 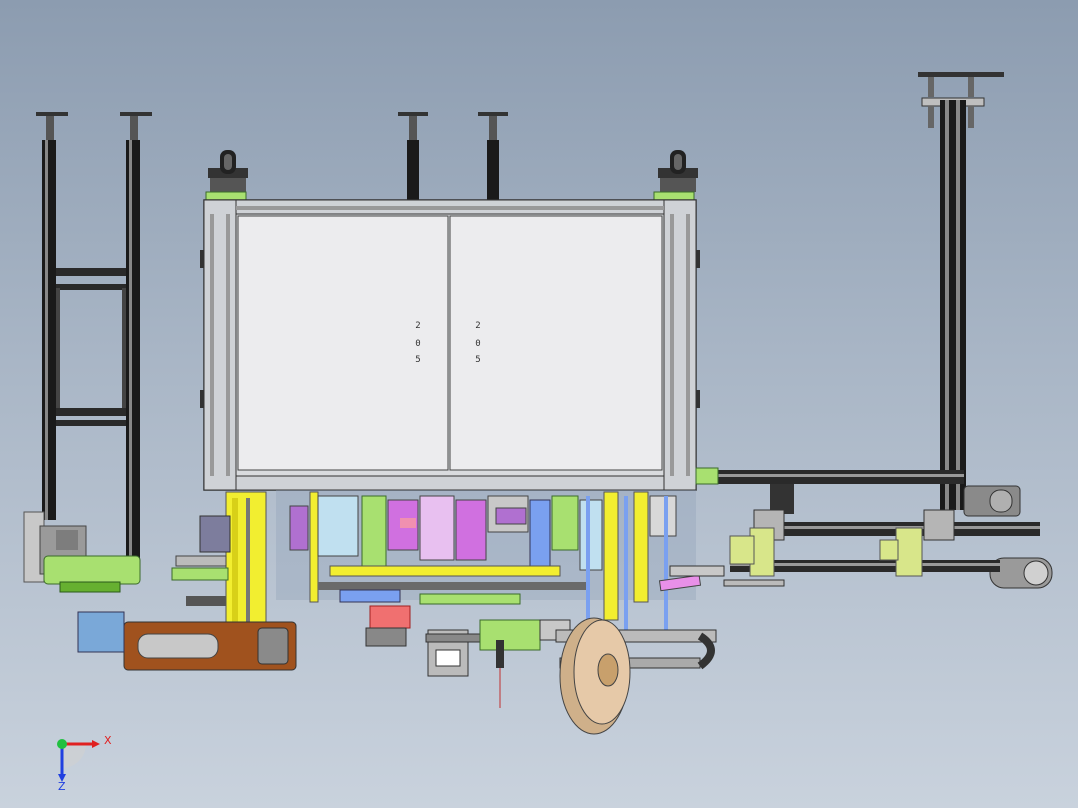 I want to click on x-axis-label: X, so click(x=108, y=740).